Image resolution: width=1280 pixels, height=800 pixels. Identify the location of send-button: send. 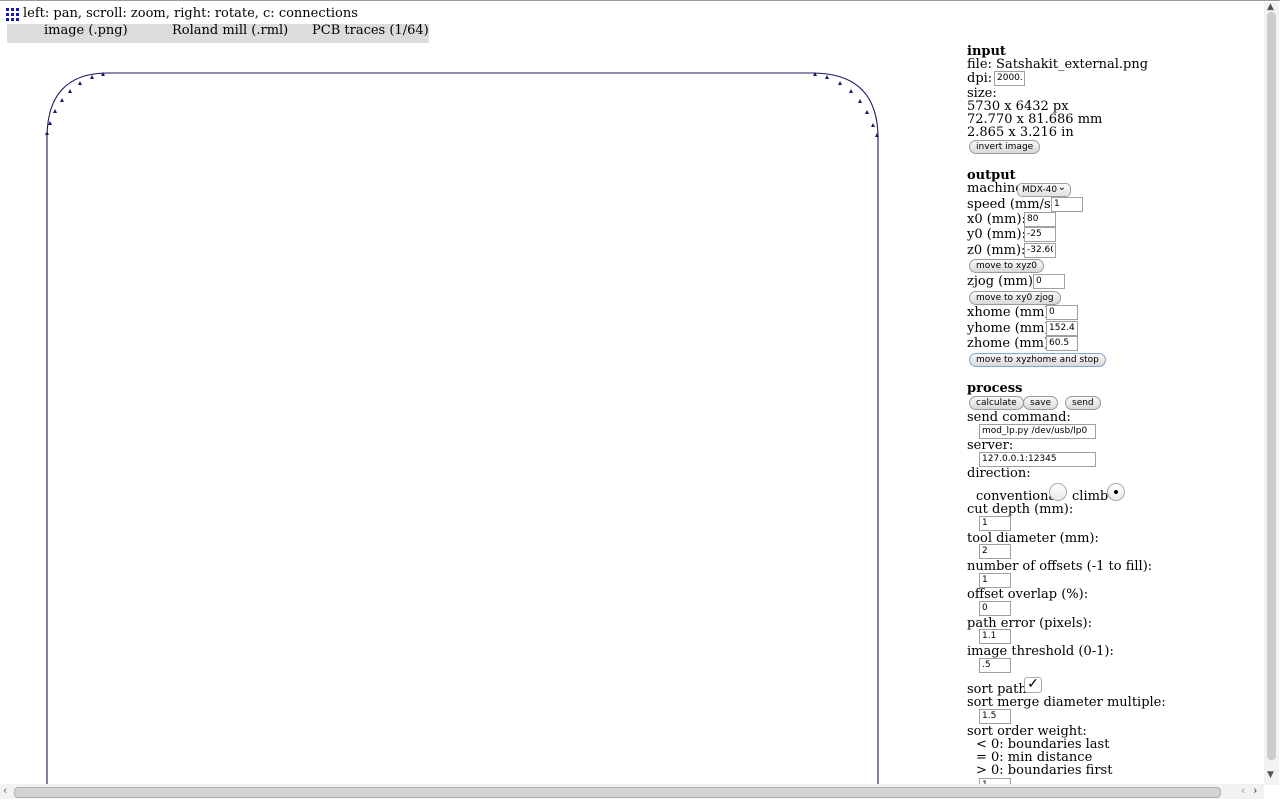
(1083, 403).